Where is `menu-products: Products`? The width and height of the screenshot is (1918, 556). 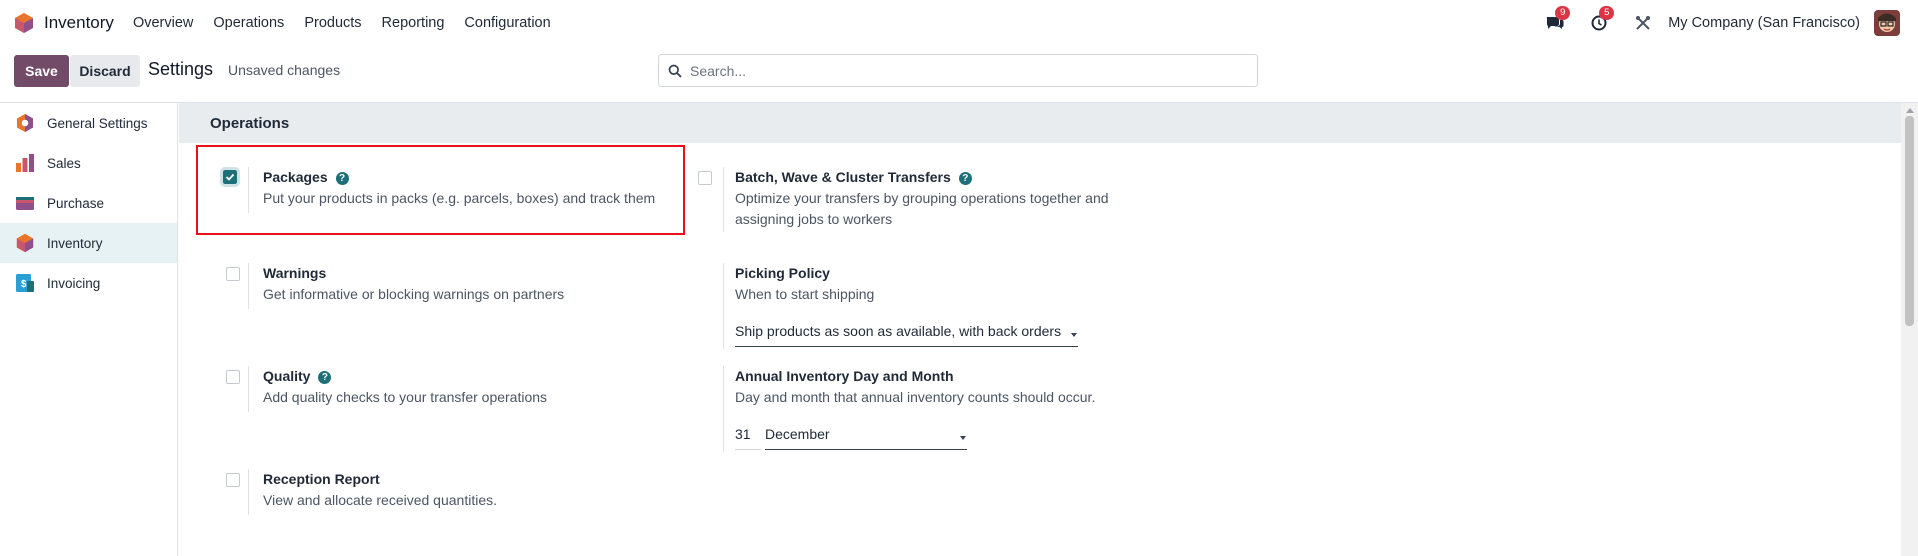
menu-products: Products is located at coordinates (332, 23).